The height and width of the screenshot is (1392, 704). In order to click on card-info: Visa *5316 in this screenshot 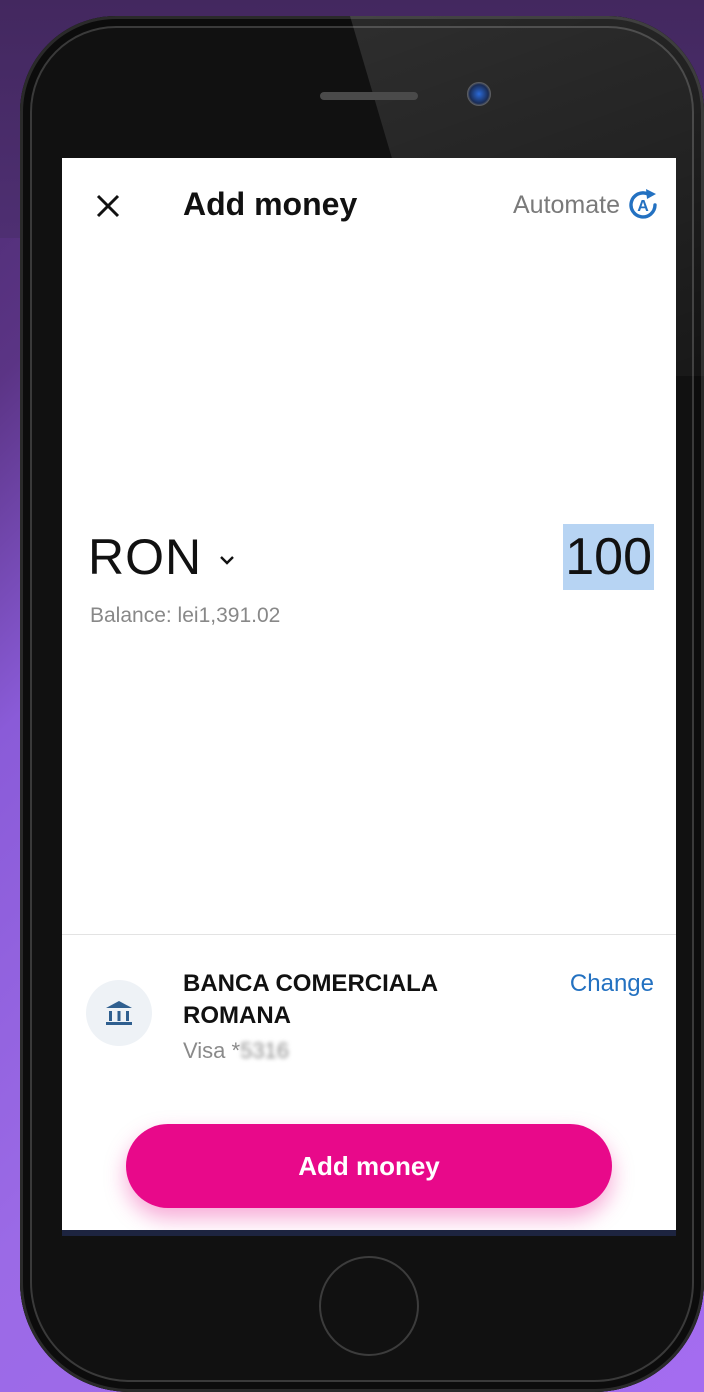, I will do `click(236, 1051)`.